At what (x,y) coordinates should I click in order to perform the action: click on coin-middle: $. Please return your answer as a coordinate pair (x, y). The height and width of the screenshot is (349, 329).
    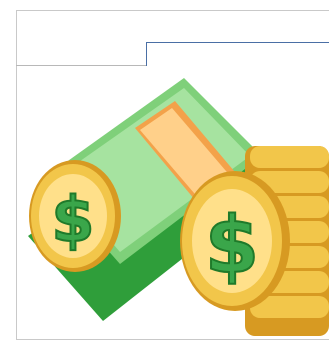
    Looking at the image, I should click on (235, 241).